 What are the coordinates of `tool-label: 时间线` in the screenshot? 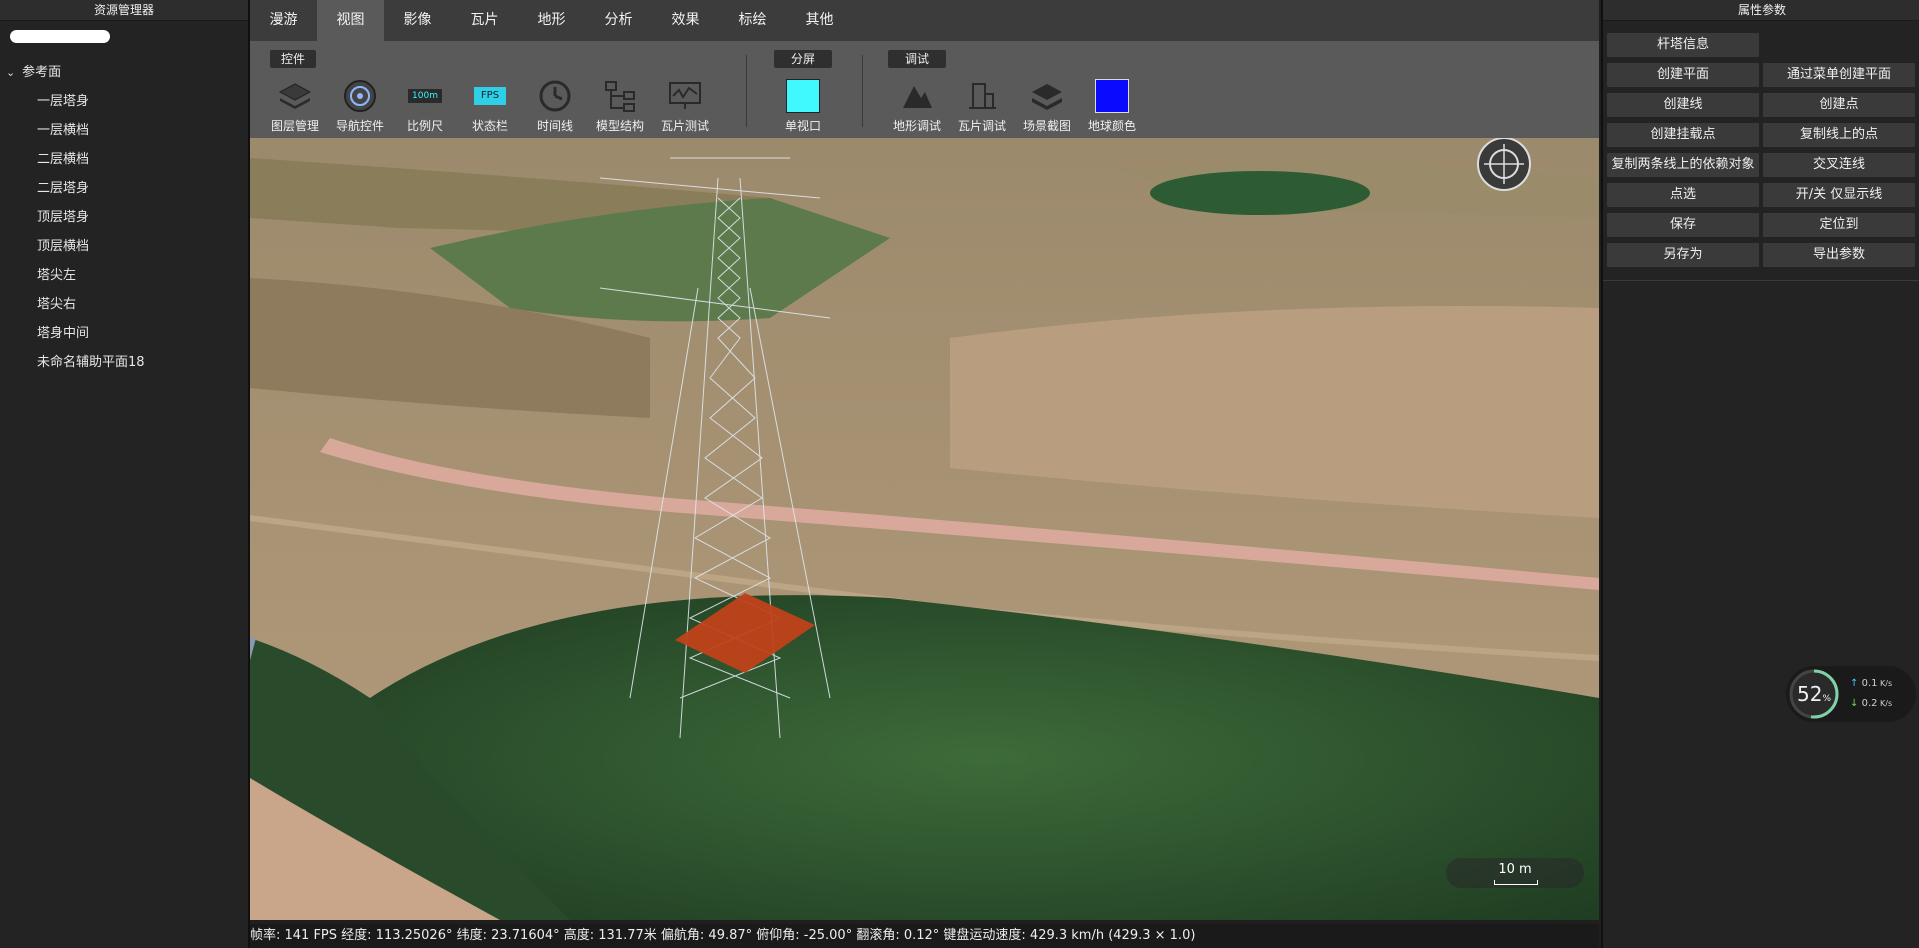 It's located at (554, 126).